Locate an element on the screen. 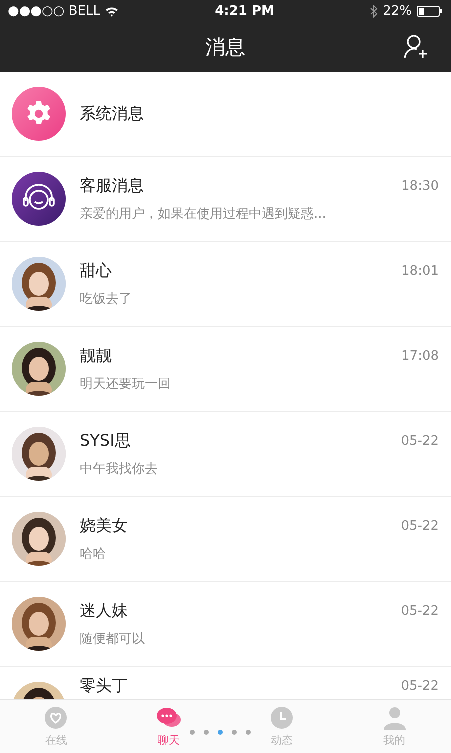 Image resolution: width=451 pixels, height=753 pixels. conversation-row: 系统消息 is located at coordinates (225, 114).